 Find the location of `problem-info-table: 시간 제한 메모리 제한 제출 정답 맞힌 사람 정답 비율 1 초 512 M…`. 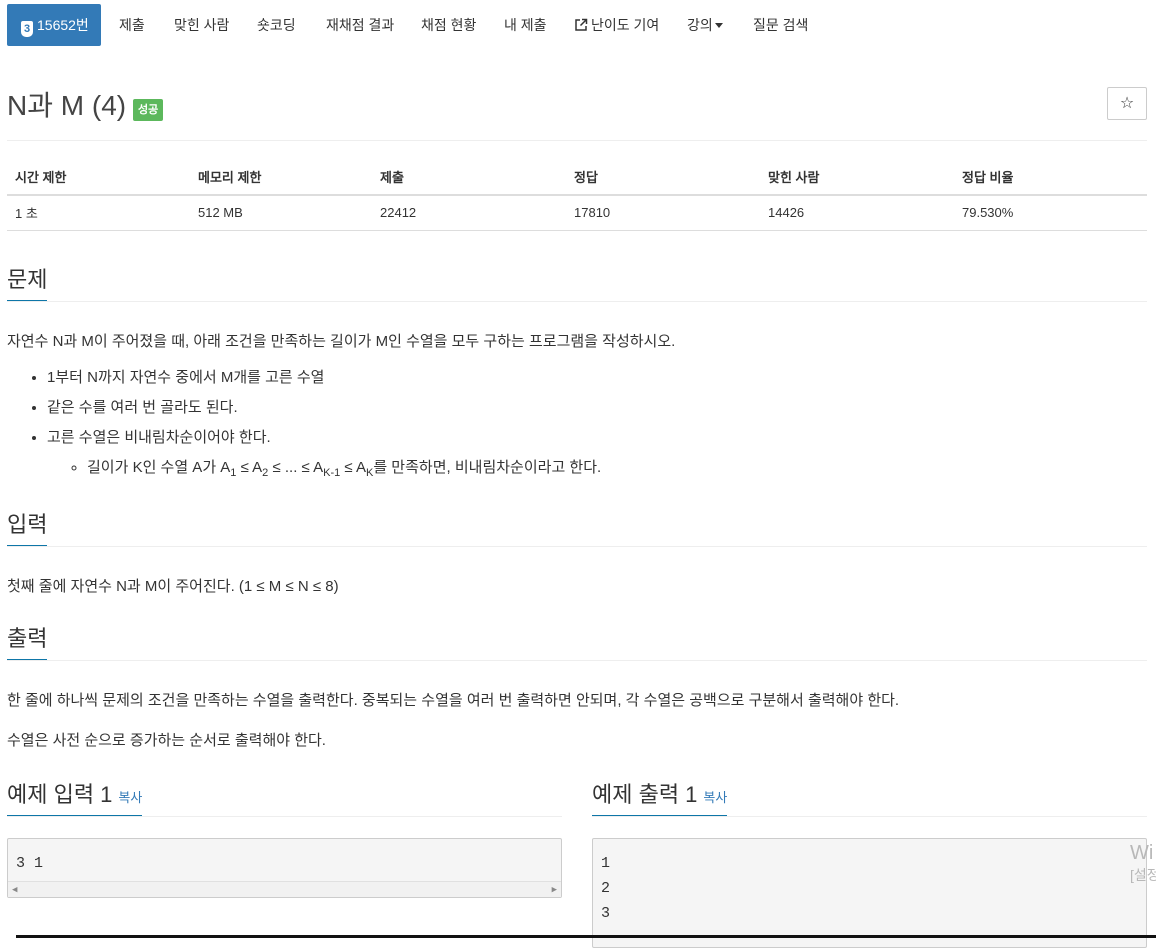

problem-info-table: 시간 제한 메모리 제한 제출 정답 맞힌 사람 정답 비율 1 초 512 M… is located at coordinates (577, 194).